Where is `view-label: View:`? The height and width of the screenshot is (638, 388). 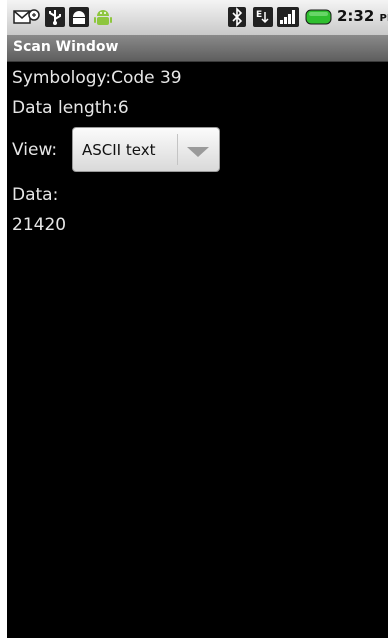 view-label: View: is located at coordinates (35, 150).